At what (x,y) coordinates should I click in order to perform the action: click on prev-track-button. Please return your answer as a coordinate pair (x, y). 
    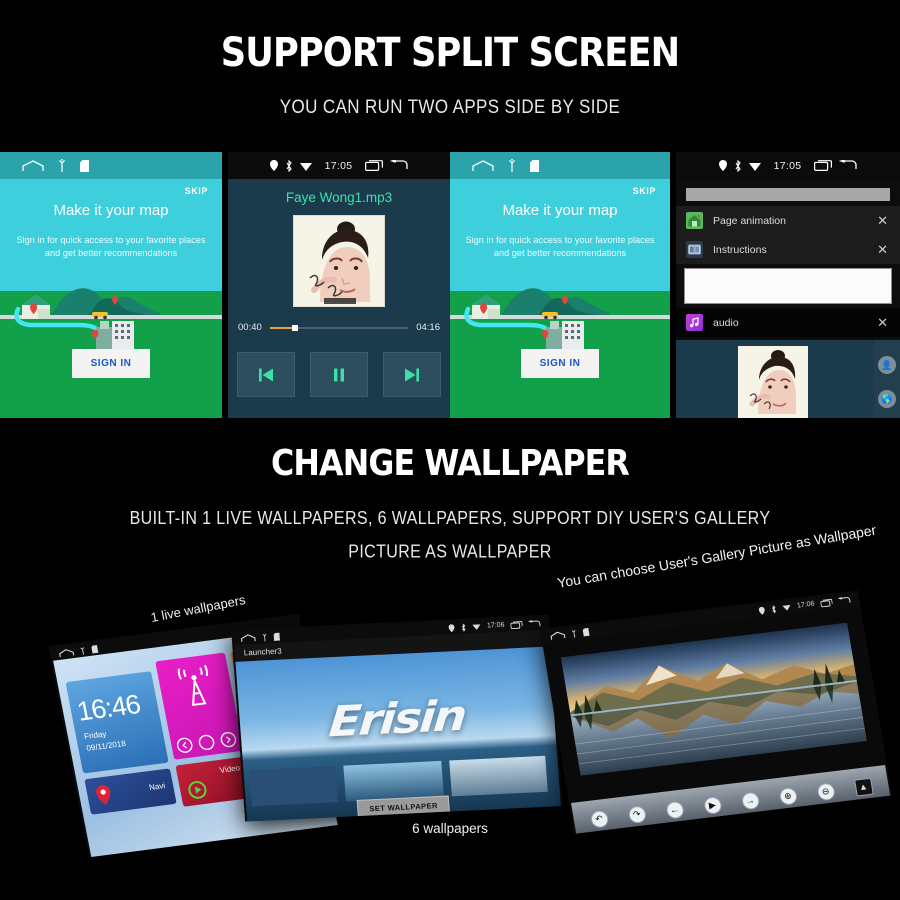
    Looking at the image, I should click on (266, 374).